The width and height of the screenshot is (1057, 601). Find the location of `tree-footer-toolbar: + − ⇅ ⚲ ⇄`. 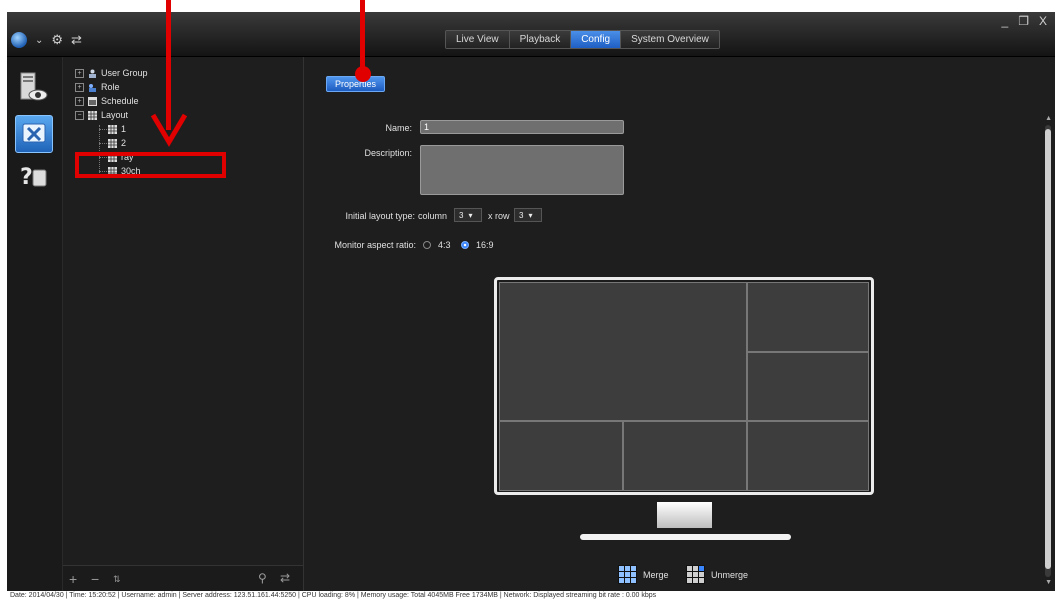

tree-footer-toolbar: + − ⇅ ⚲ ⇄ is located at coordinates (183, 578).